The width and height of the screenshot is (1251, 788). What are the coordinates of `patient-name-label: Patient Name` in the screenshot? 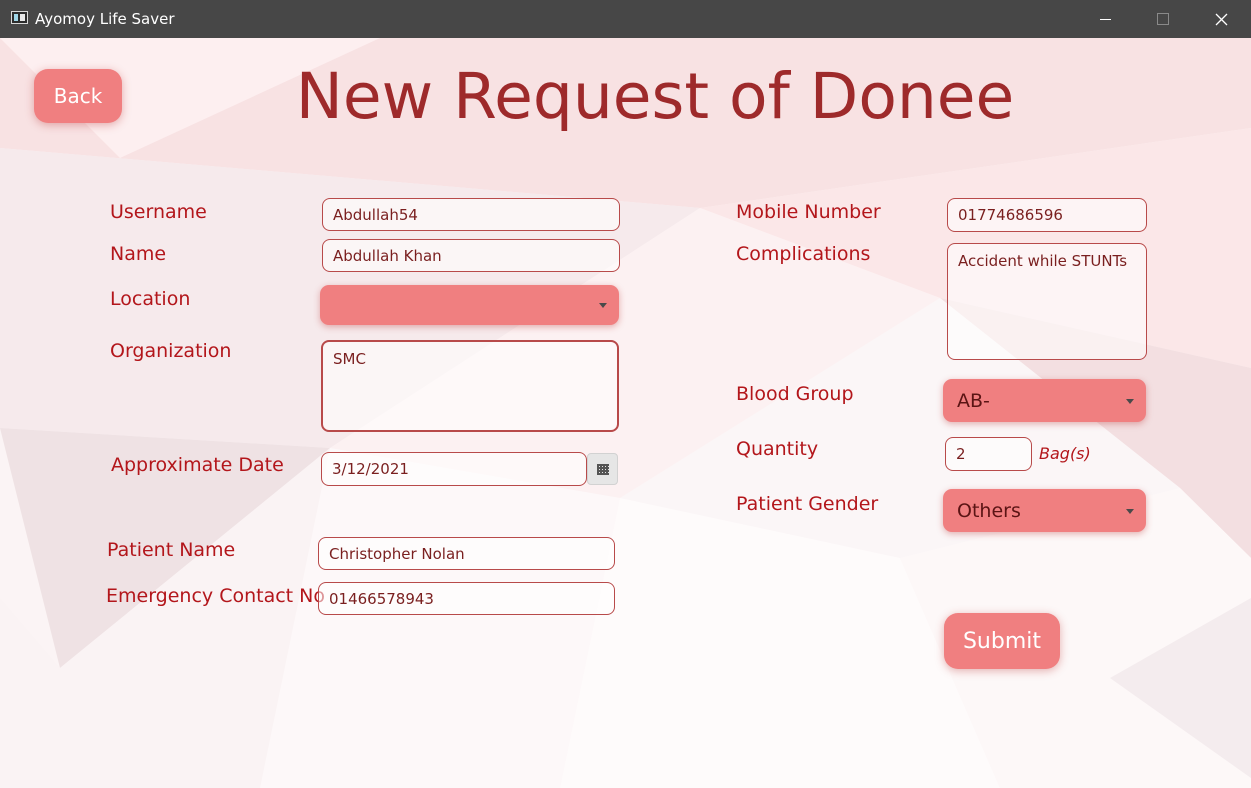 It's located at (171, 550).